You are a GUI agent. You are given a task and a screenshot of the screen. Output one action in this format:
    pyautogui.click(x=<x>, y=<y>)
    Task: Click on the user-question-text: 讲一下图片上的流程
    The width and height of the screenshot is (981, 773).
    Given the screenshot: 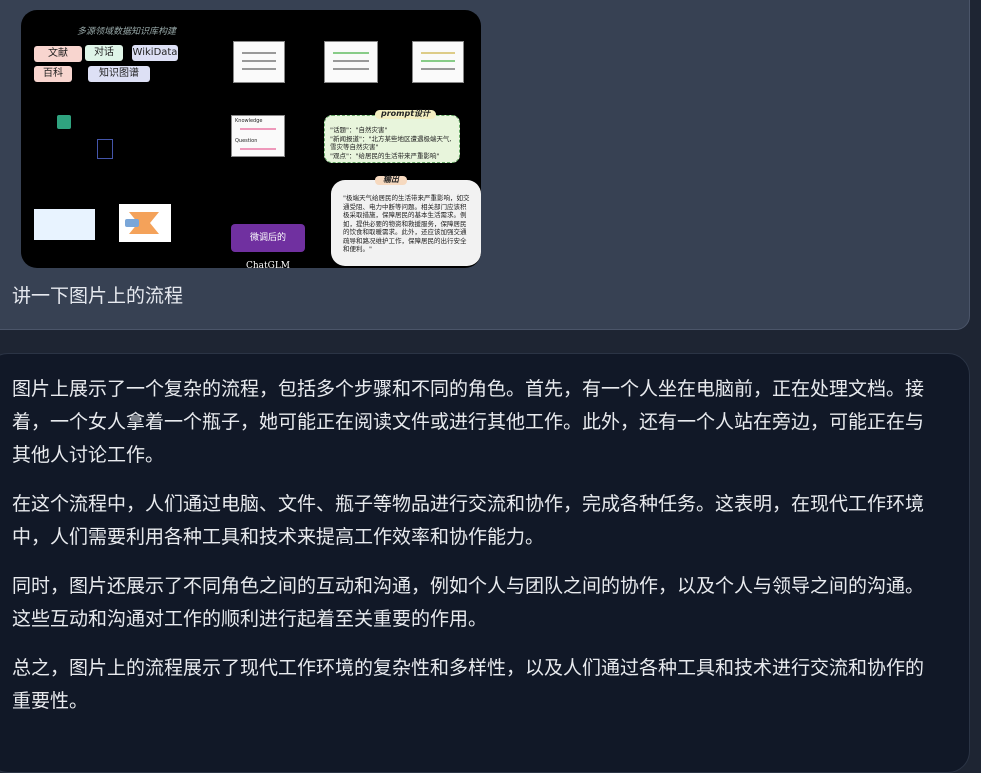 What is the action you would take?
    pyautogui.click(x=98, y=296)
    